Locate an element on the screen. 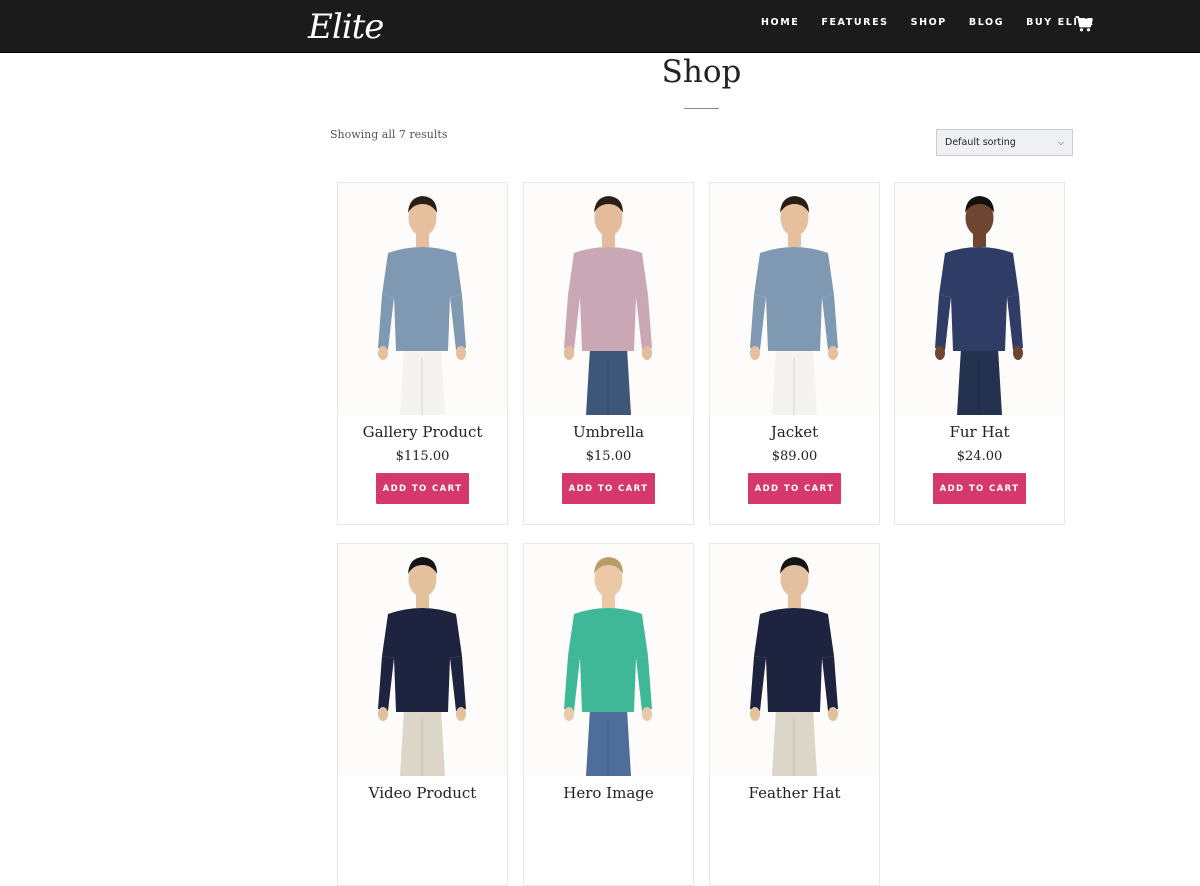  product-card: Feather Hat is located at coordinates (794, 714).